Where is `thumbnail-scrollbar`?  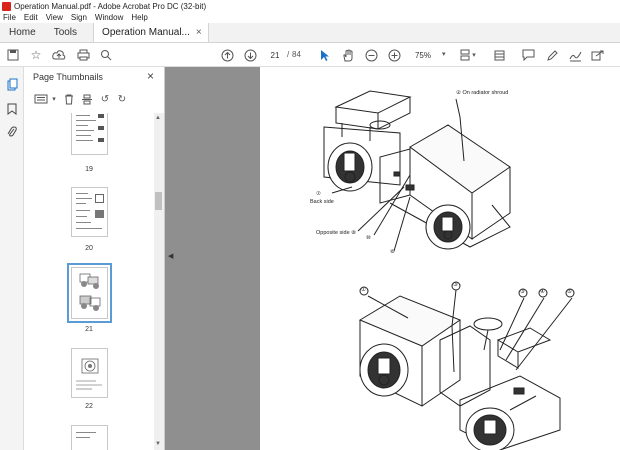 thumbnail-scrollbar is located at coordinates (159, 281).